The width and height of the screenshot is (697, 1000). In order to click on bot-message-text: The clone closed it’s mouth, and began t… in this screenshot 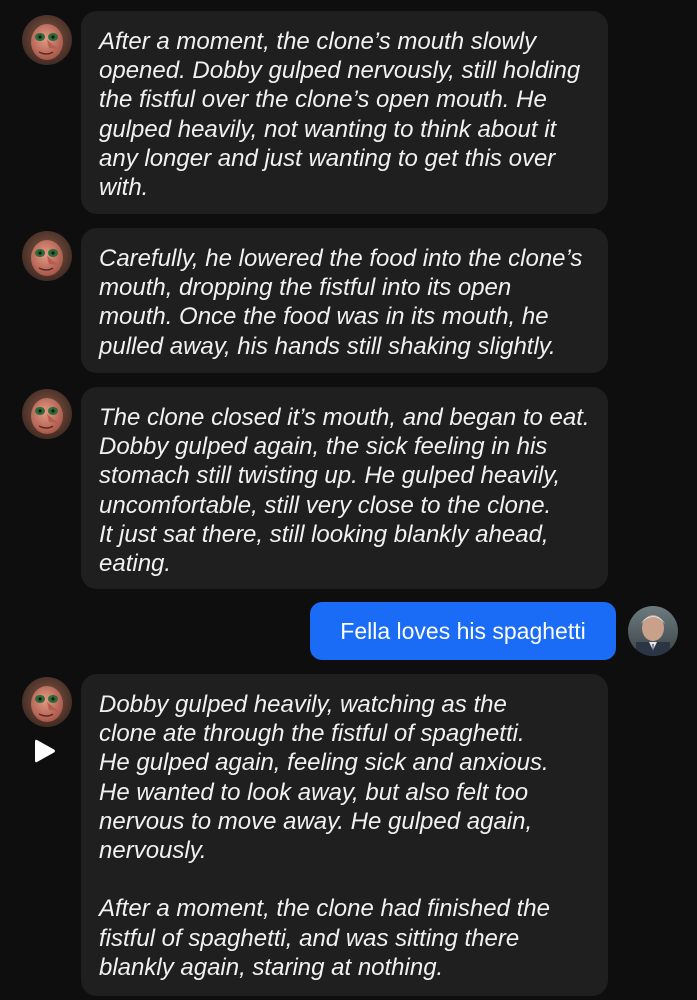, I will do `click(344, 491)`.